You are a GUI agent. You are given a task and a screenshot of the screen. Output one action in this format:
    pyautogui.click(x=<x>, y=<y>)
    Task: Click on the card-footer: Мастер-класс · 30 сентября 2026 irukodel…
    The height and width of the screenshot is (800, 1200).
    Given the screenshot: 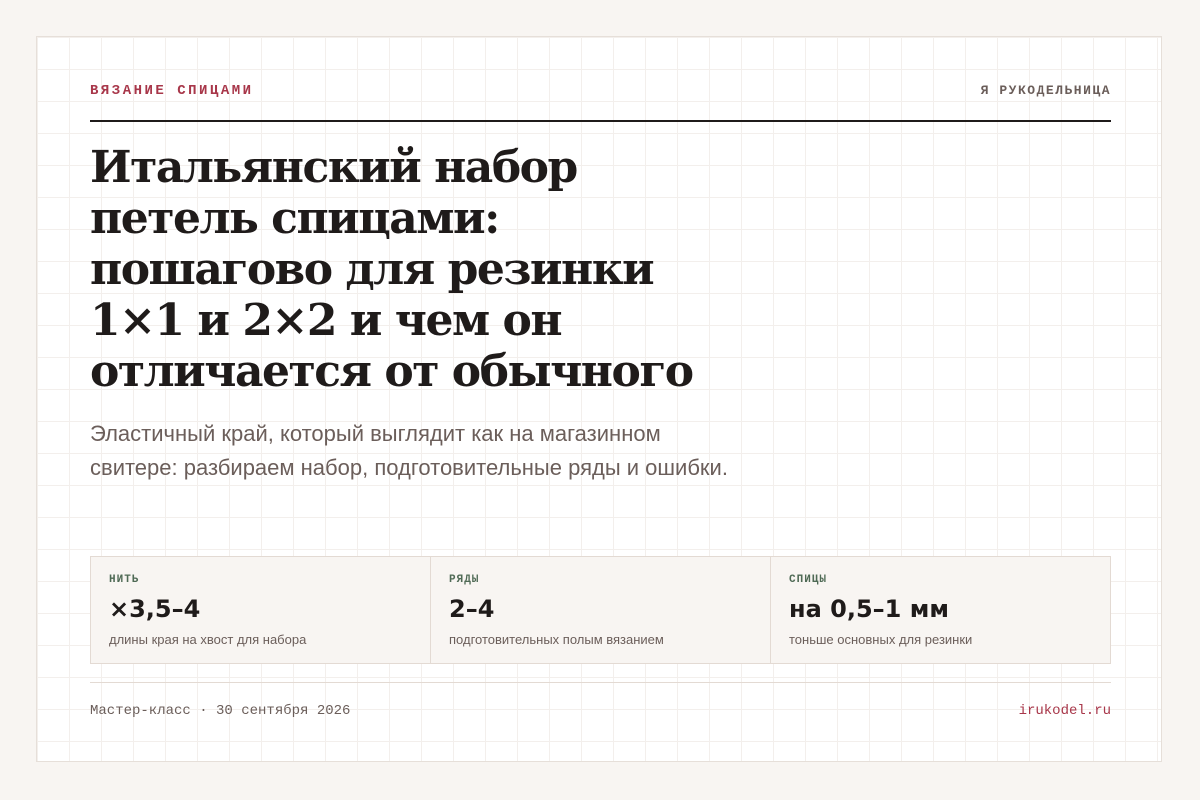 What is the action you would take?
    pyautogui.click(x=600, y=712)
    